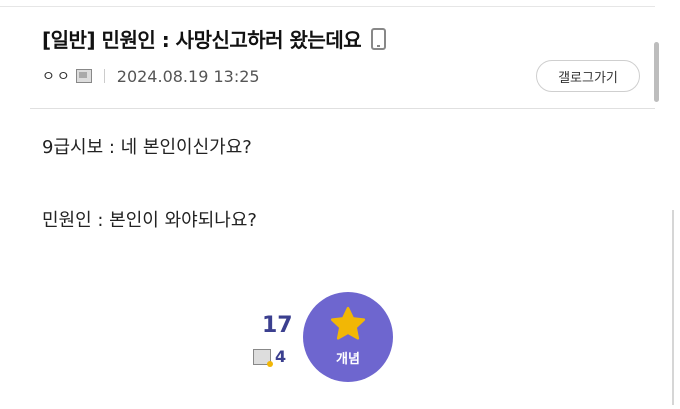 This screenshot has height=409, width=680. What do you see at coordinates (327, 6) in the screenshot?
I see `top-divider` at bounding box center [327, 6].